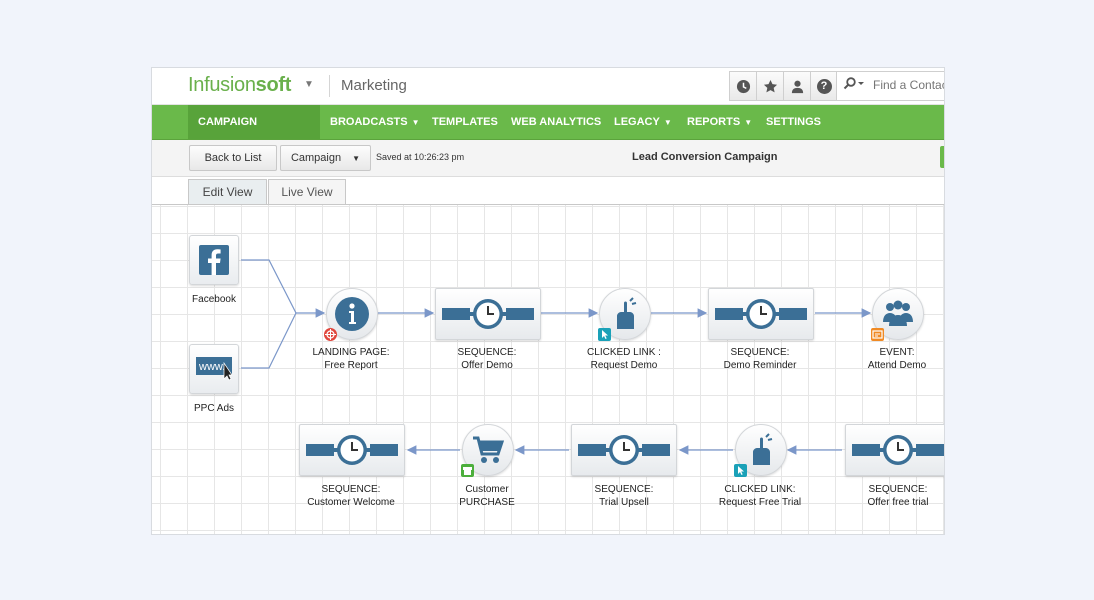  Describe the element at coordinates (548, 86) in the screenshot. I see `top-bar: Infusionsoft ▼ Marketing ?` at that location.